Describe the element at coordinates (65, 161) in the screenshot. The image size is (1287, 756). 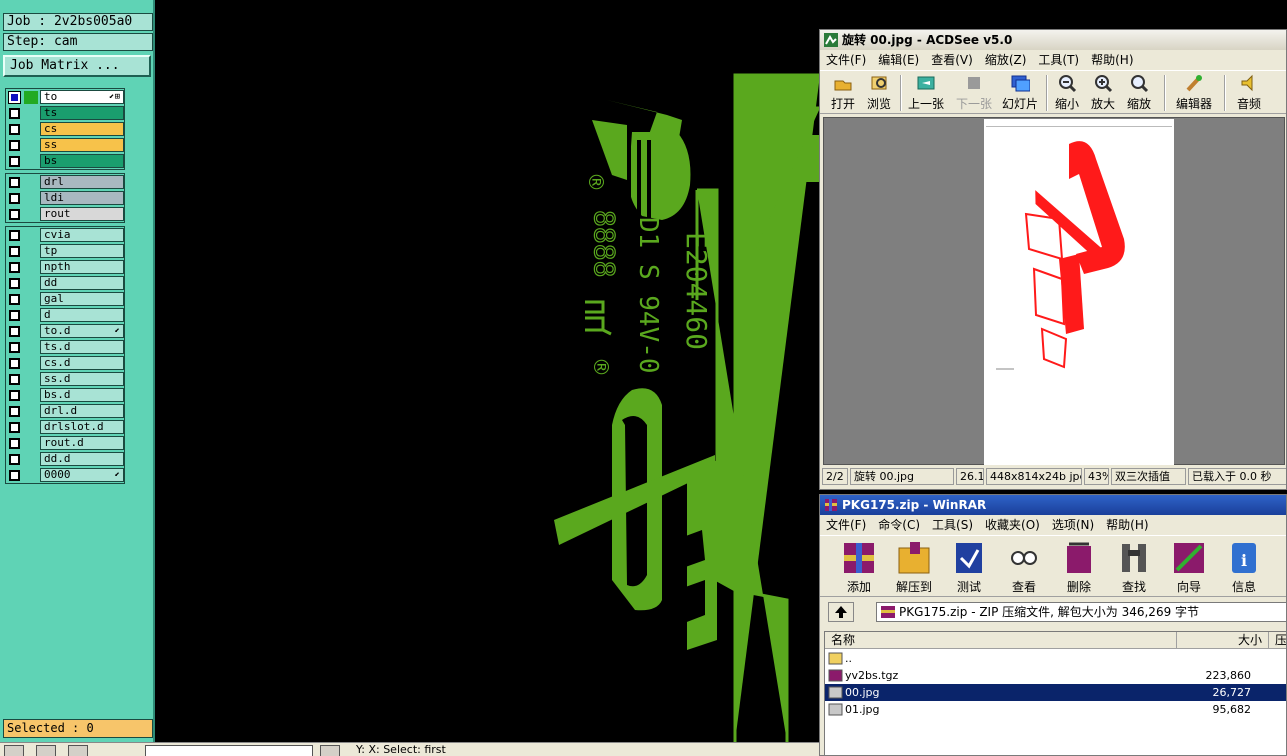
I see `layer-row-bs: bs` at that location.